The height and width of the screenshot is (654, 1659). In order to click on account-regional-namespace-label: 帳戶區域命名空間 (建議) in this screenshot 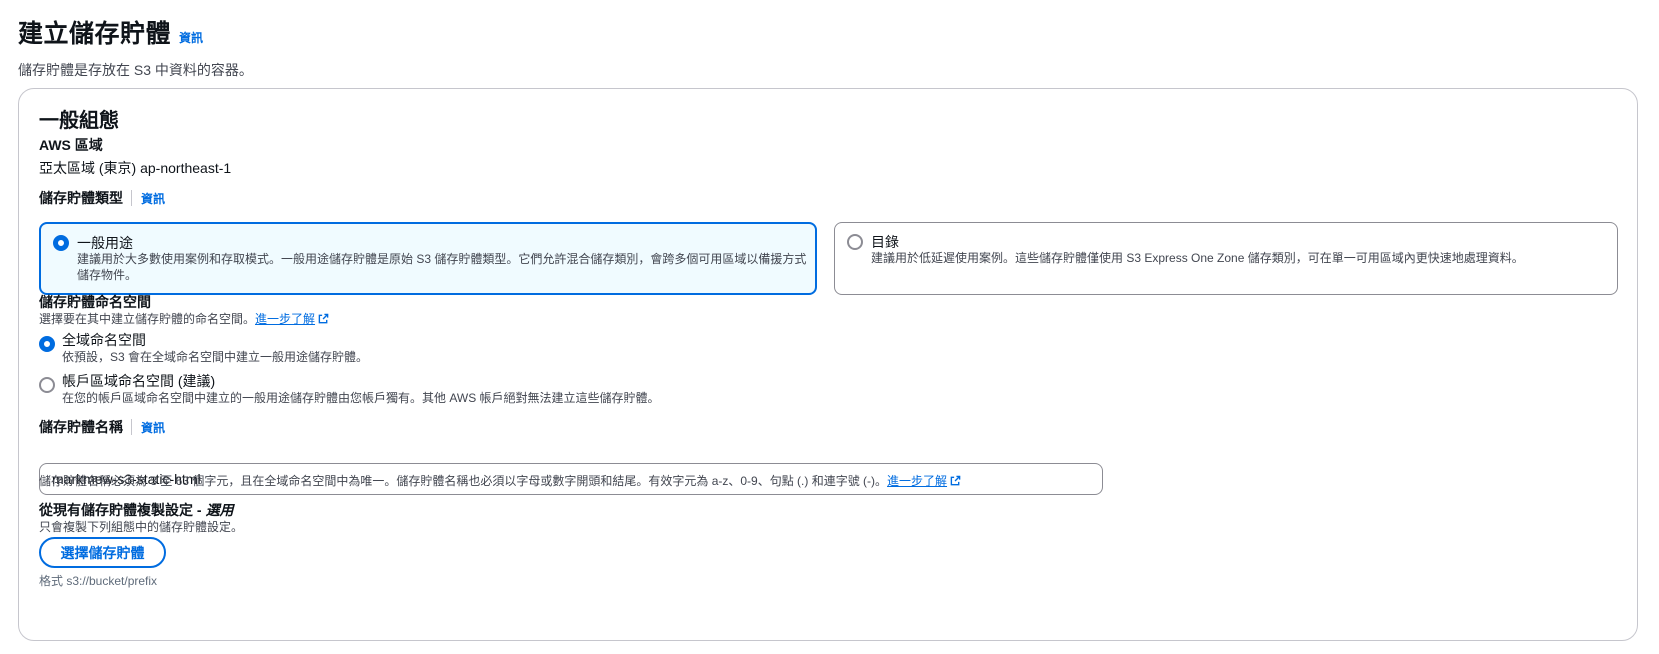, I will do `click(138, 381)`.